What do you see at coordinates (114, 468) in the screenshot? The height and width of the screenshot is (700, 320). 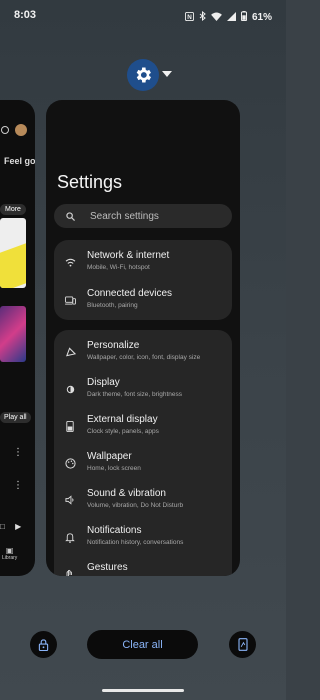 I see `item-subtitle: Home, lock screen` at bounding box center [114, 468].